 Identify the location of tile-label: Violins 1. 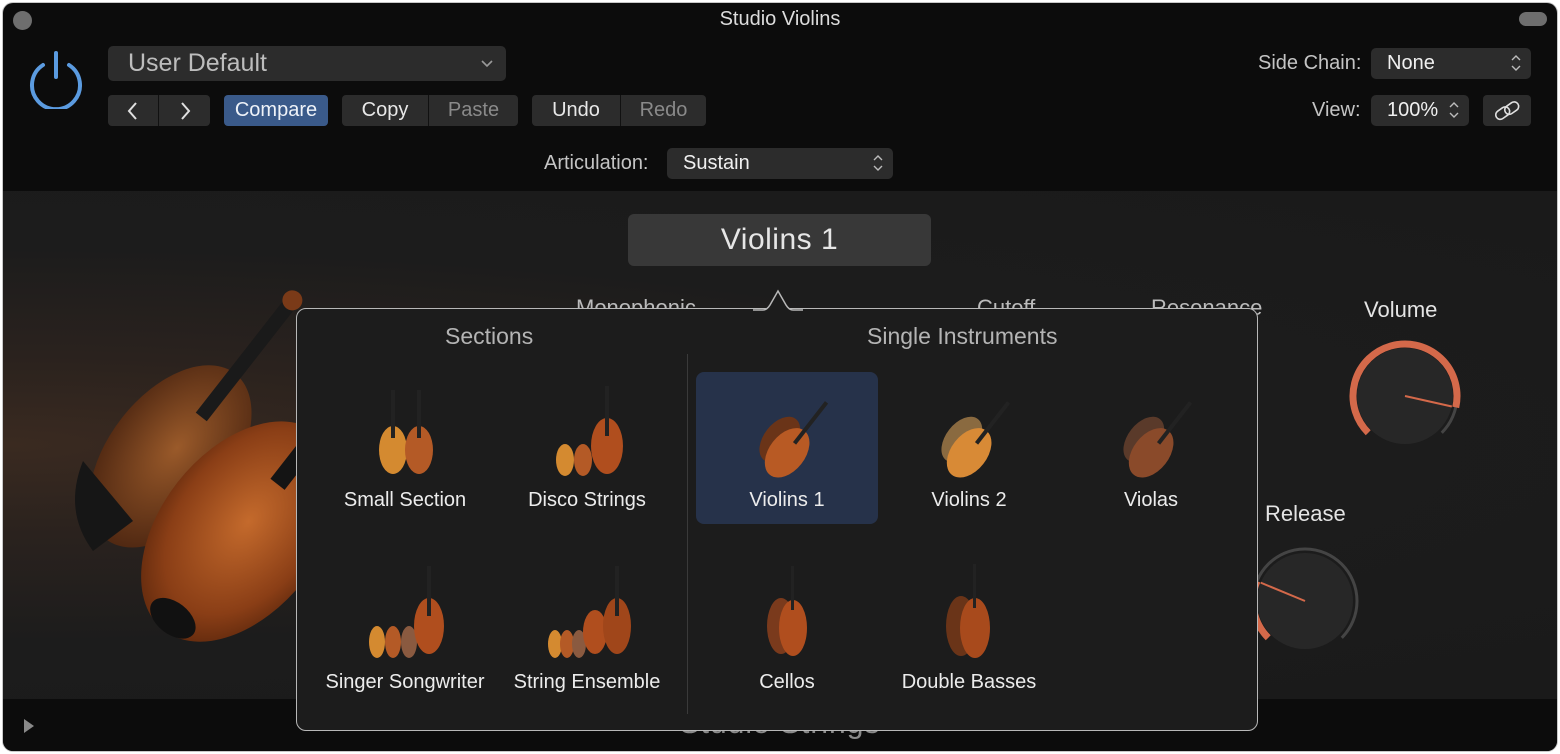
(787, 500).